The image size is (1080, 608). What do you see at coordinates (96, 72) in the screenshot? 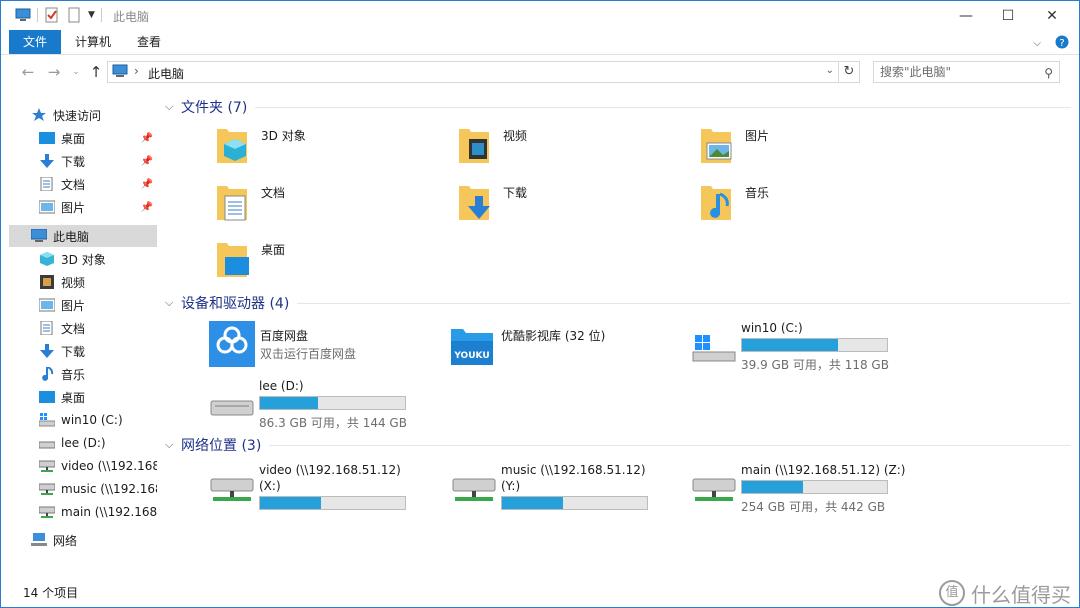
I see `up-arrow-icon: ↑` at bounding box center [96, 72].